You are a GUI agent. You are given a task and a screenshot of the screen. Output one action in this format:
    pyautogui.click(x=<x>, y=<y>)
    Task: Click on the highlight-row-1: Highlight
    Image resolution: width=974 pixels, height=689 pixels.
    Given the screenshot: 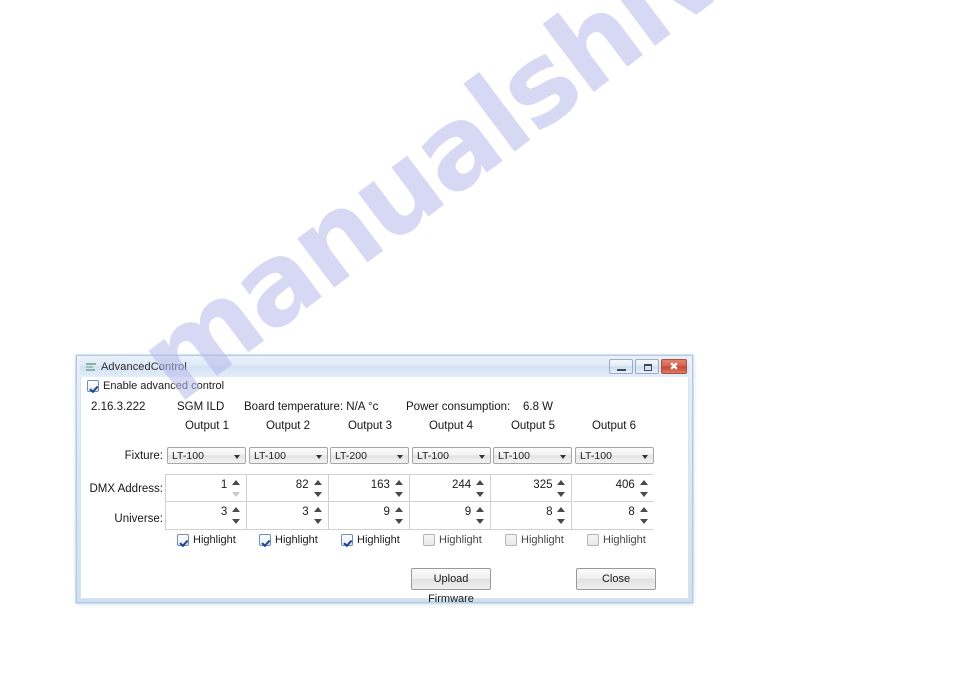 What is the action you would take?
    pyautogui.click(x=206, y=540)
    